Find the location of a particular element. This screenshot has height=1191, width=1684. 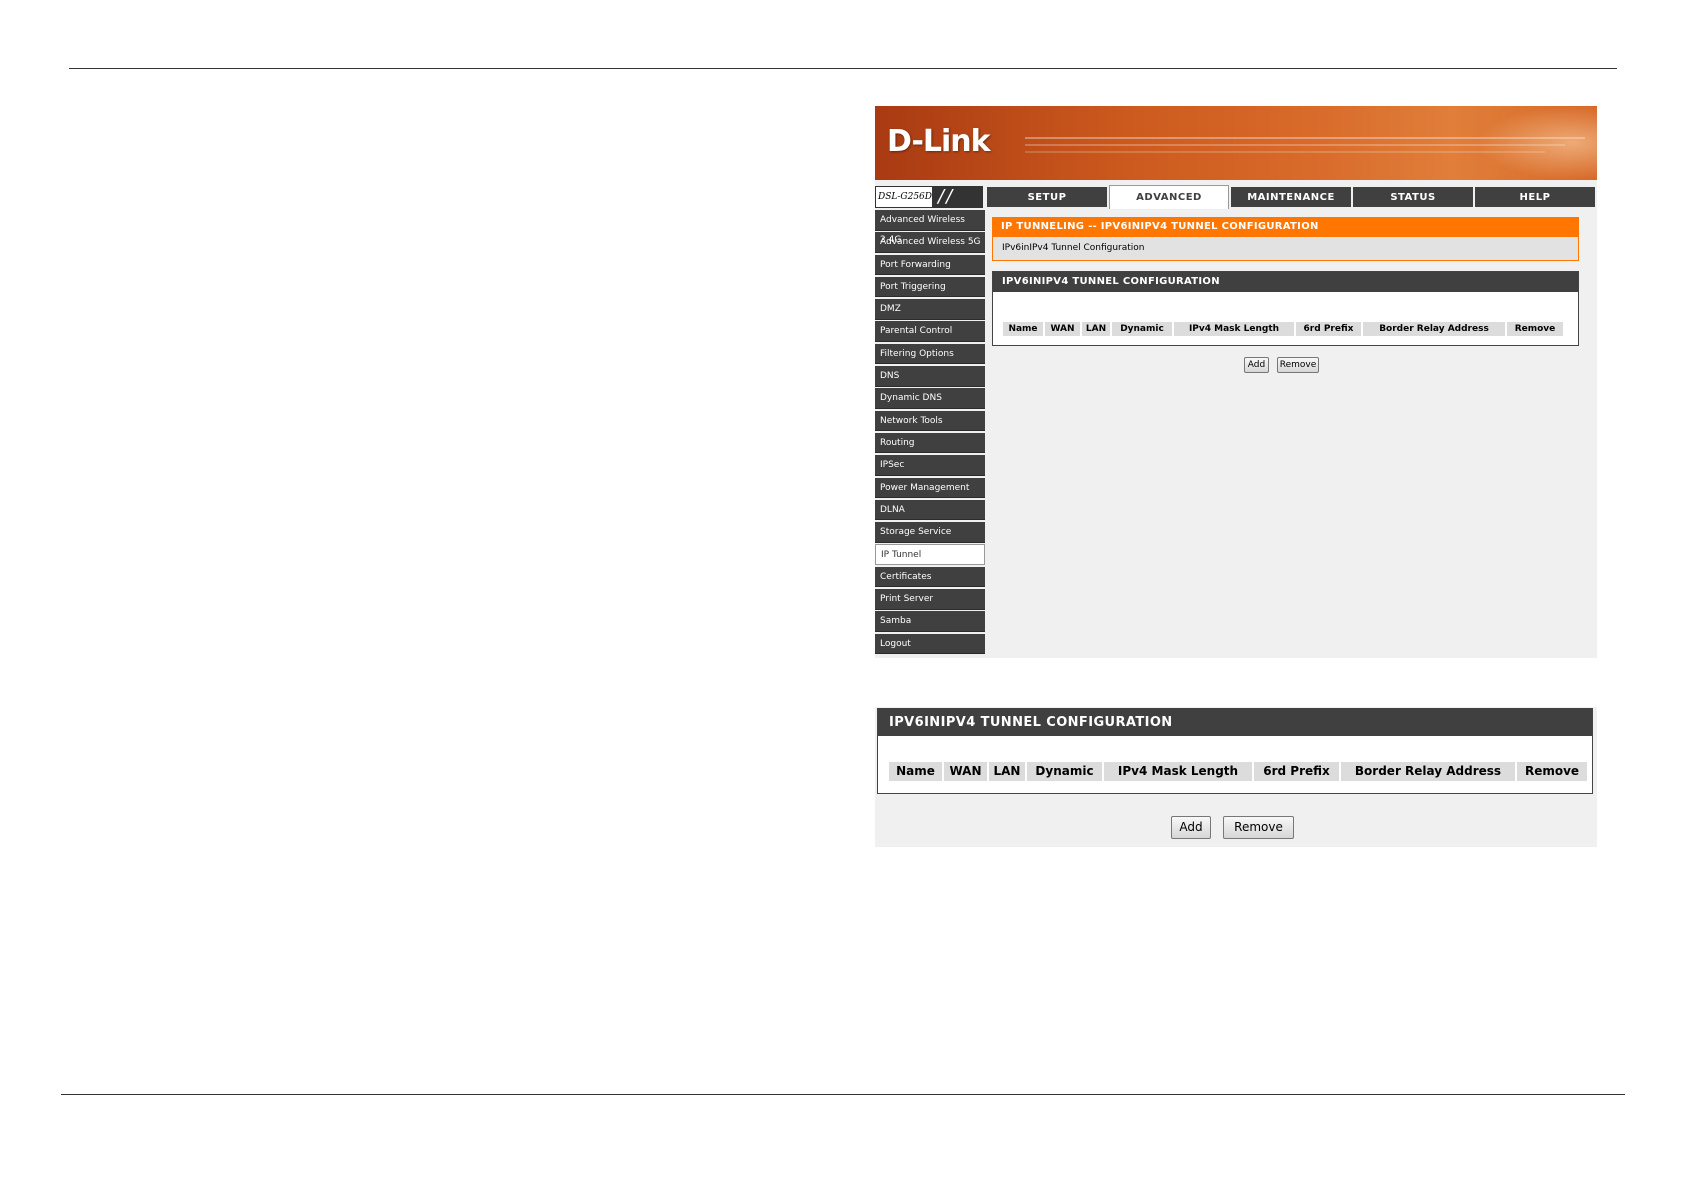

sidebar-item-print-server: Print Server is located at coordinates (930, 599).